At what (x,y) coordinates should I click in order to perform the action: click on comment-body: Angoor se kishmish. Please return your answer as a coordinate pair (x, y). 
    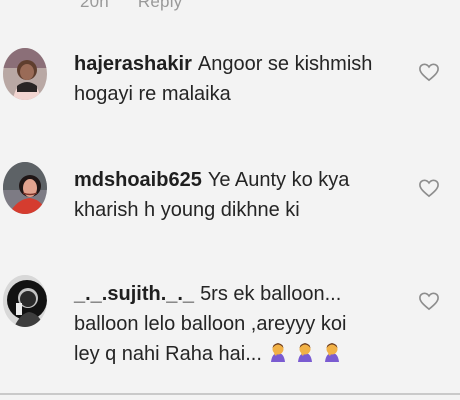
    Looking at the image, I should click on (285, 64).